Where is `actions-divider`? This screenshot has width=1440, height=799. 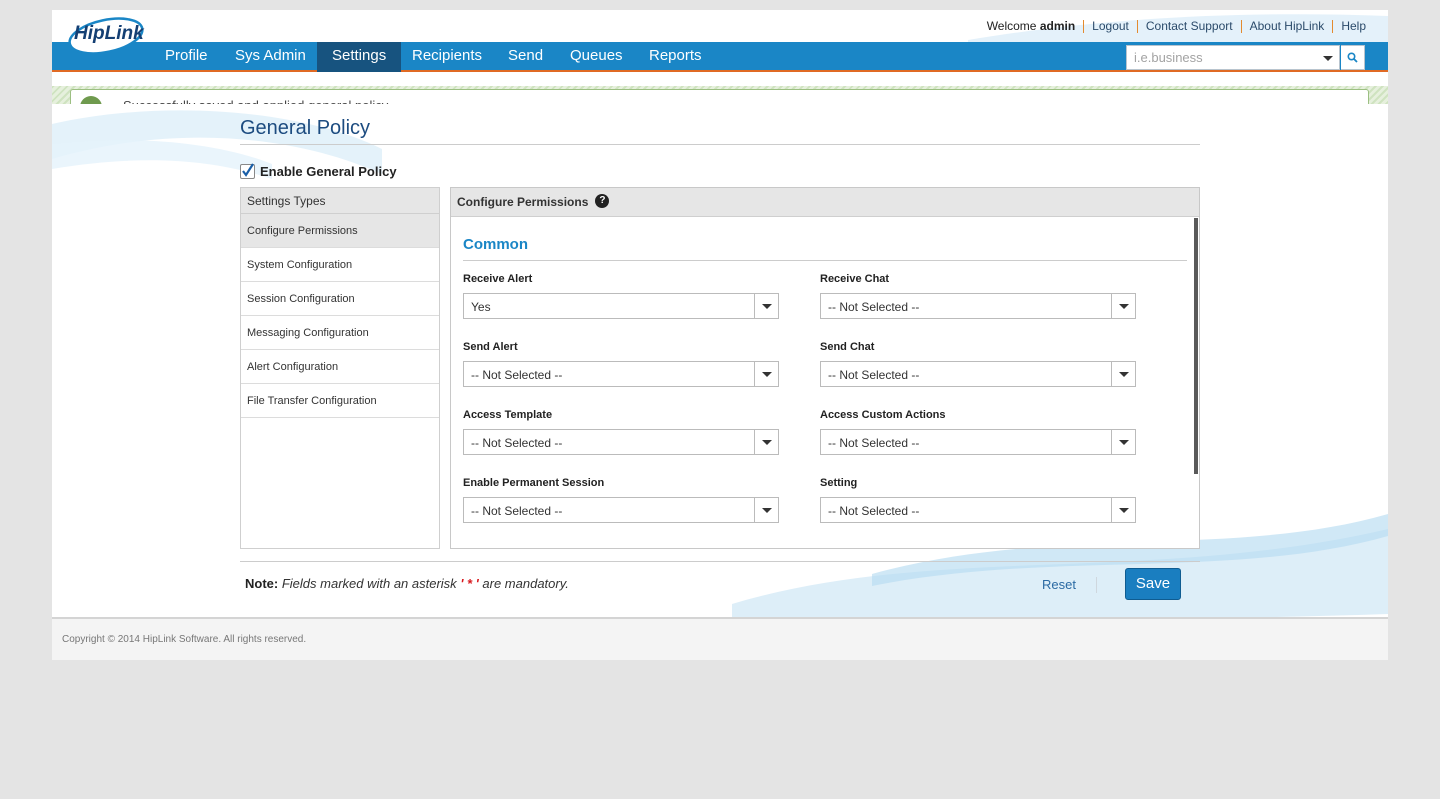
actions-divider is located at coordinates (720, 561).